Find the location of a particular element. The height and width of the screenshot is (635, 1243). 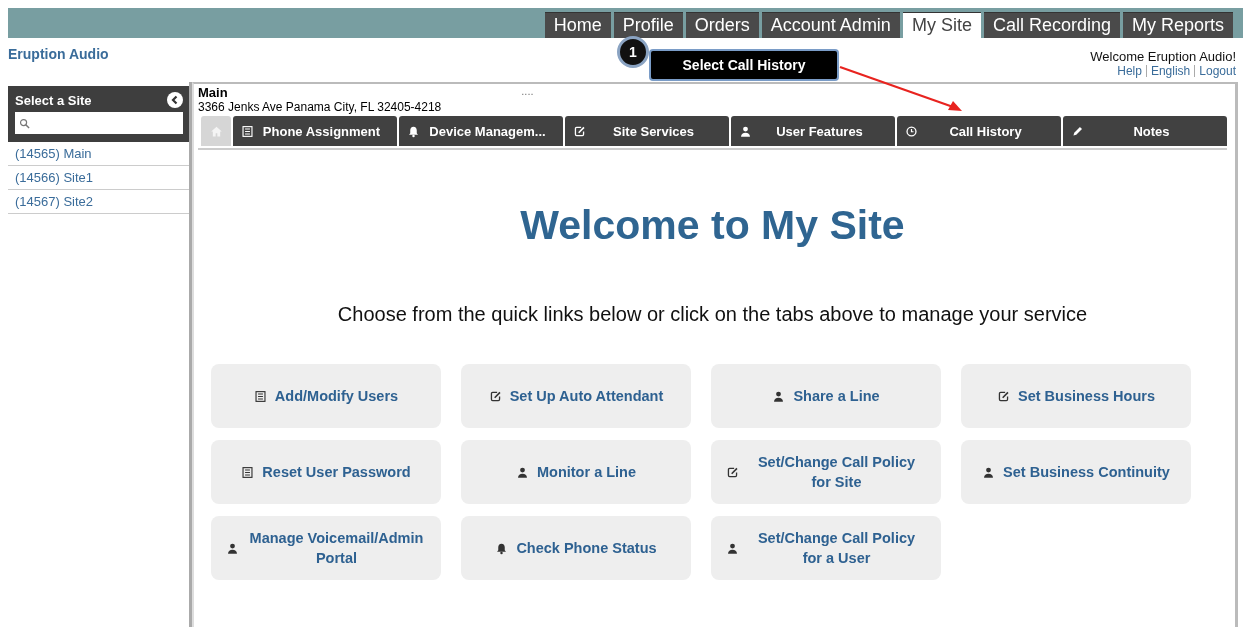

page-subheading: Choose from the quick links below or click on the tabs above to manage your service is located at coordinates (712, 314).